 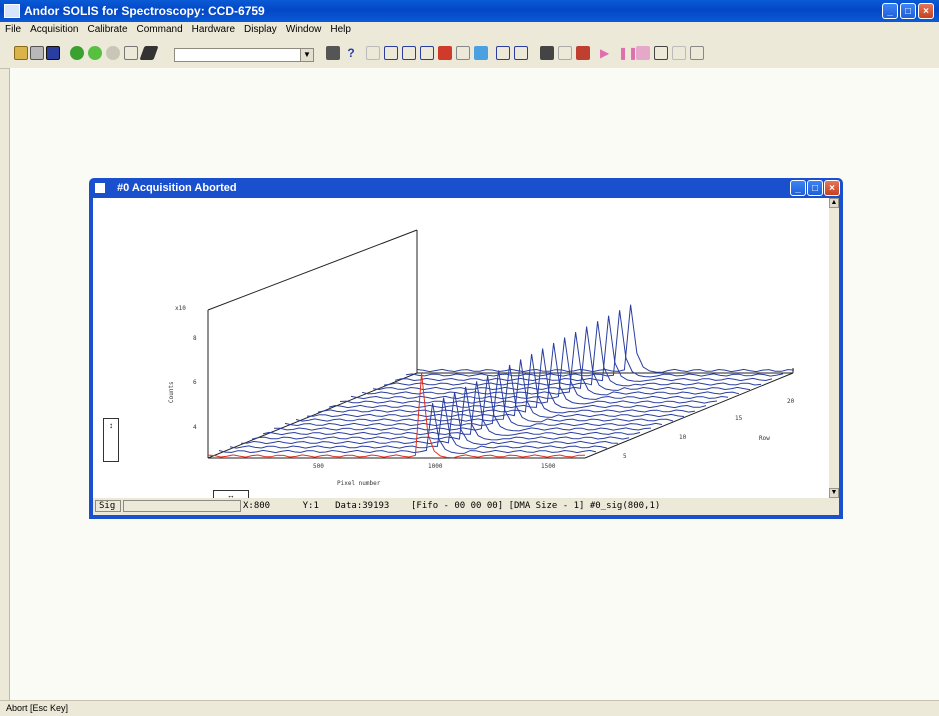 What do you see at coordinates (547, 53) in the screenshot?
I see `image-icon` at bounding box center [547, 53].